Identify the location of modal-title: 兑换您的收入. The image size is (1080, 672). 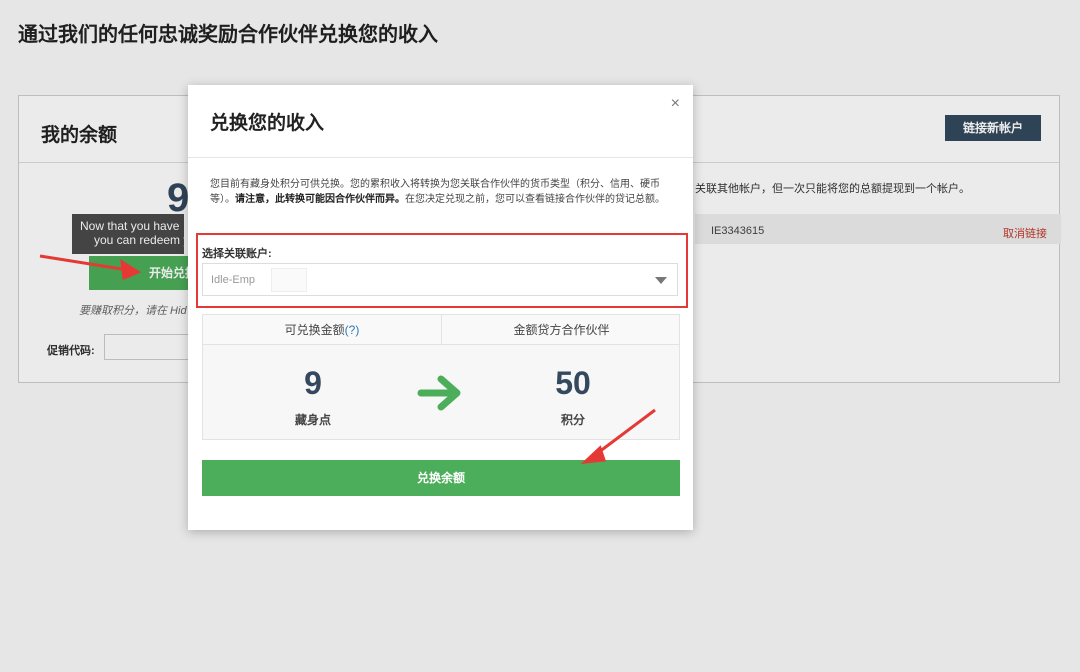
(267, 123).